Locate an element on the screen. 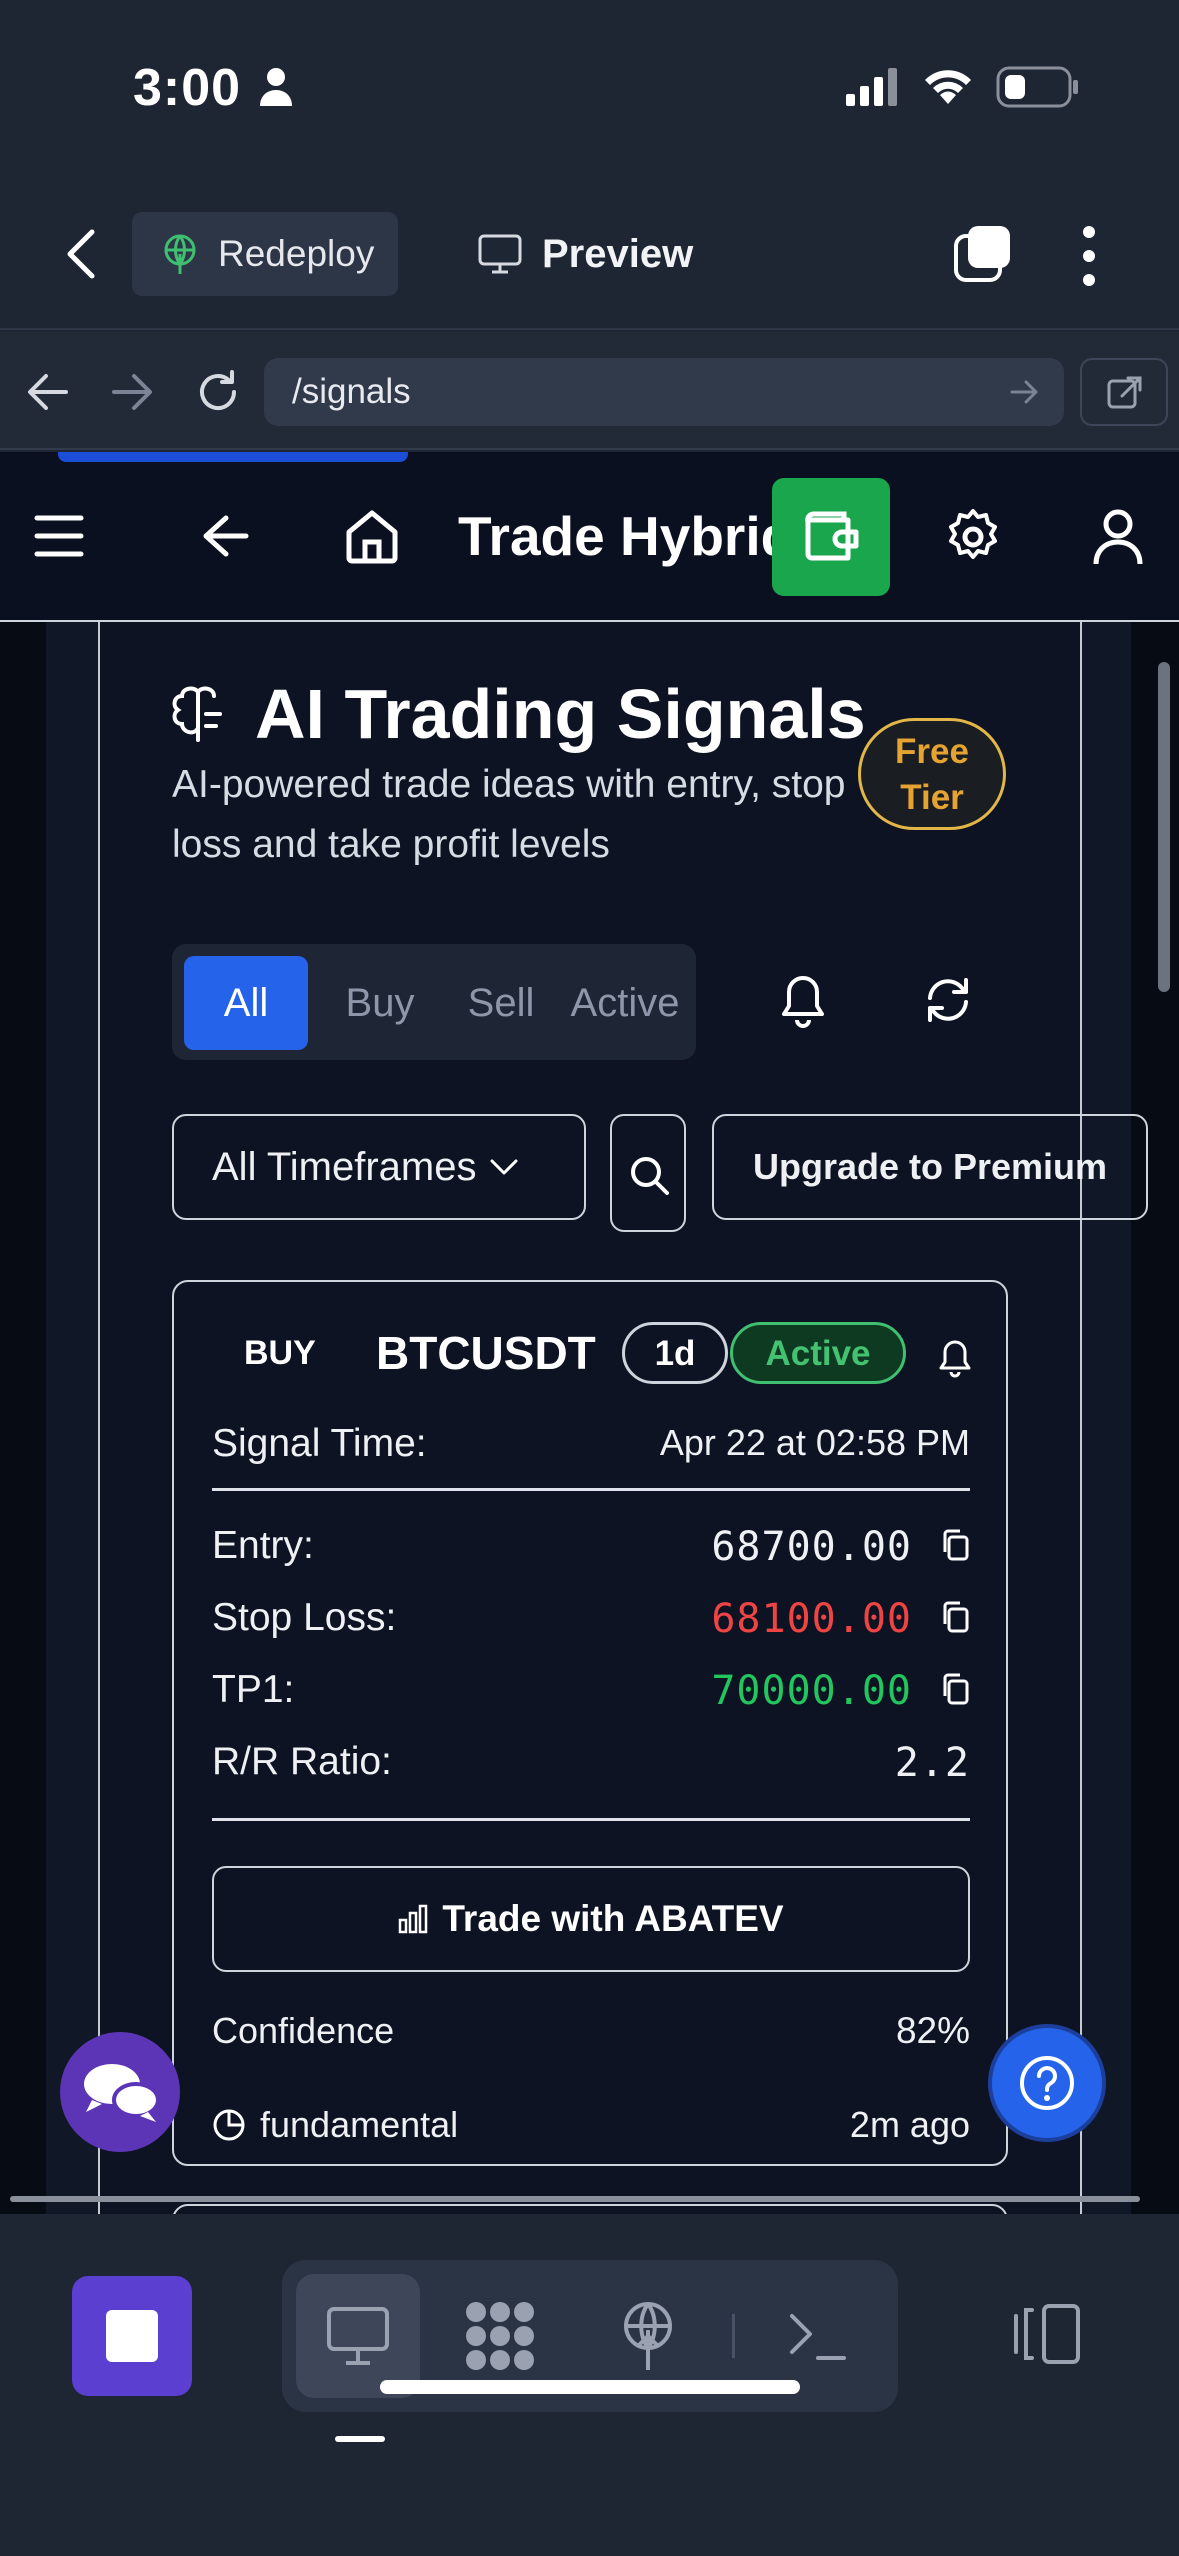  wallet-button is located at coordinates (831, 537).